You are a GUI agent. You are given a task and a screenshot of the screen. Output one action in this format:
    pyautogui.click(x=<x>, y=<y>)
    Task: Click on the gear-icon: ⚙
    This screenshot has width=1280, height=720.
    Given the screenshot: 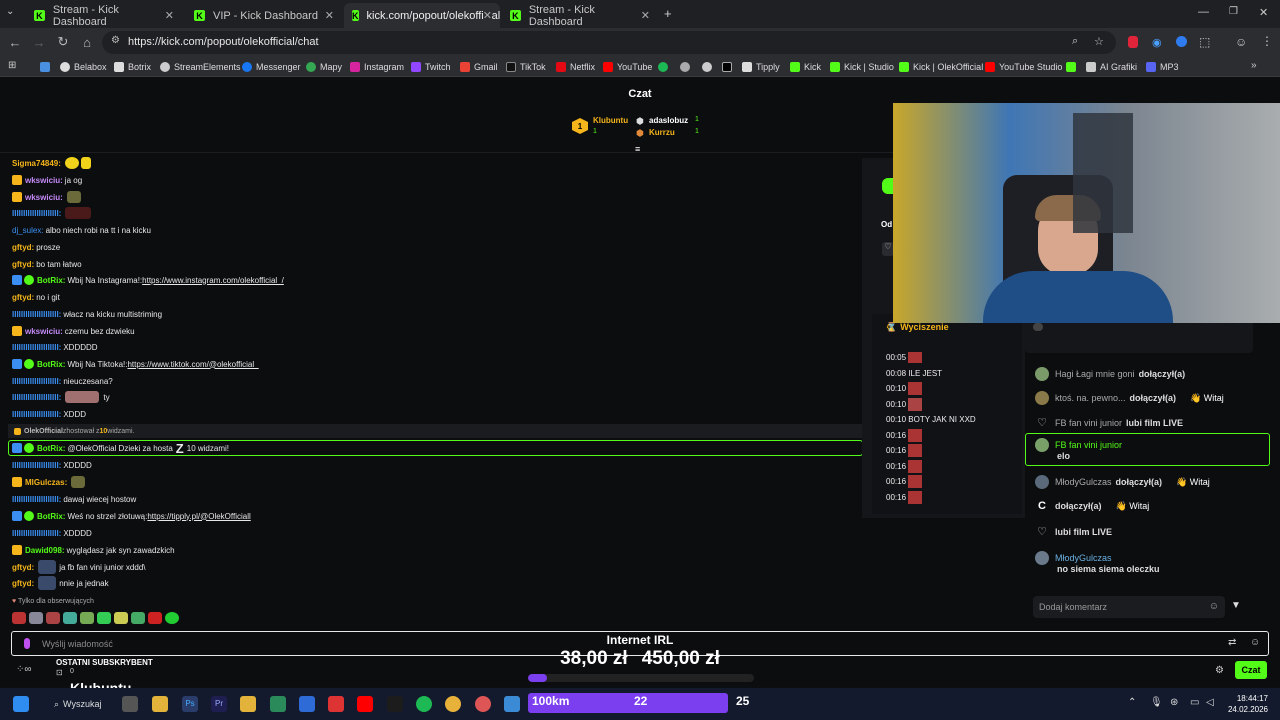 What is the action you would take?
    pyautogui.click(x=1219, y=670)
    